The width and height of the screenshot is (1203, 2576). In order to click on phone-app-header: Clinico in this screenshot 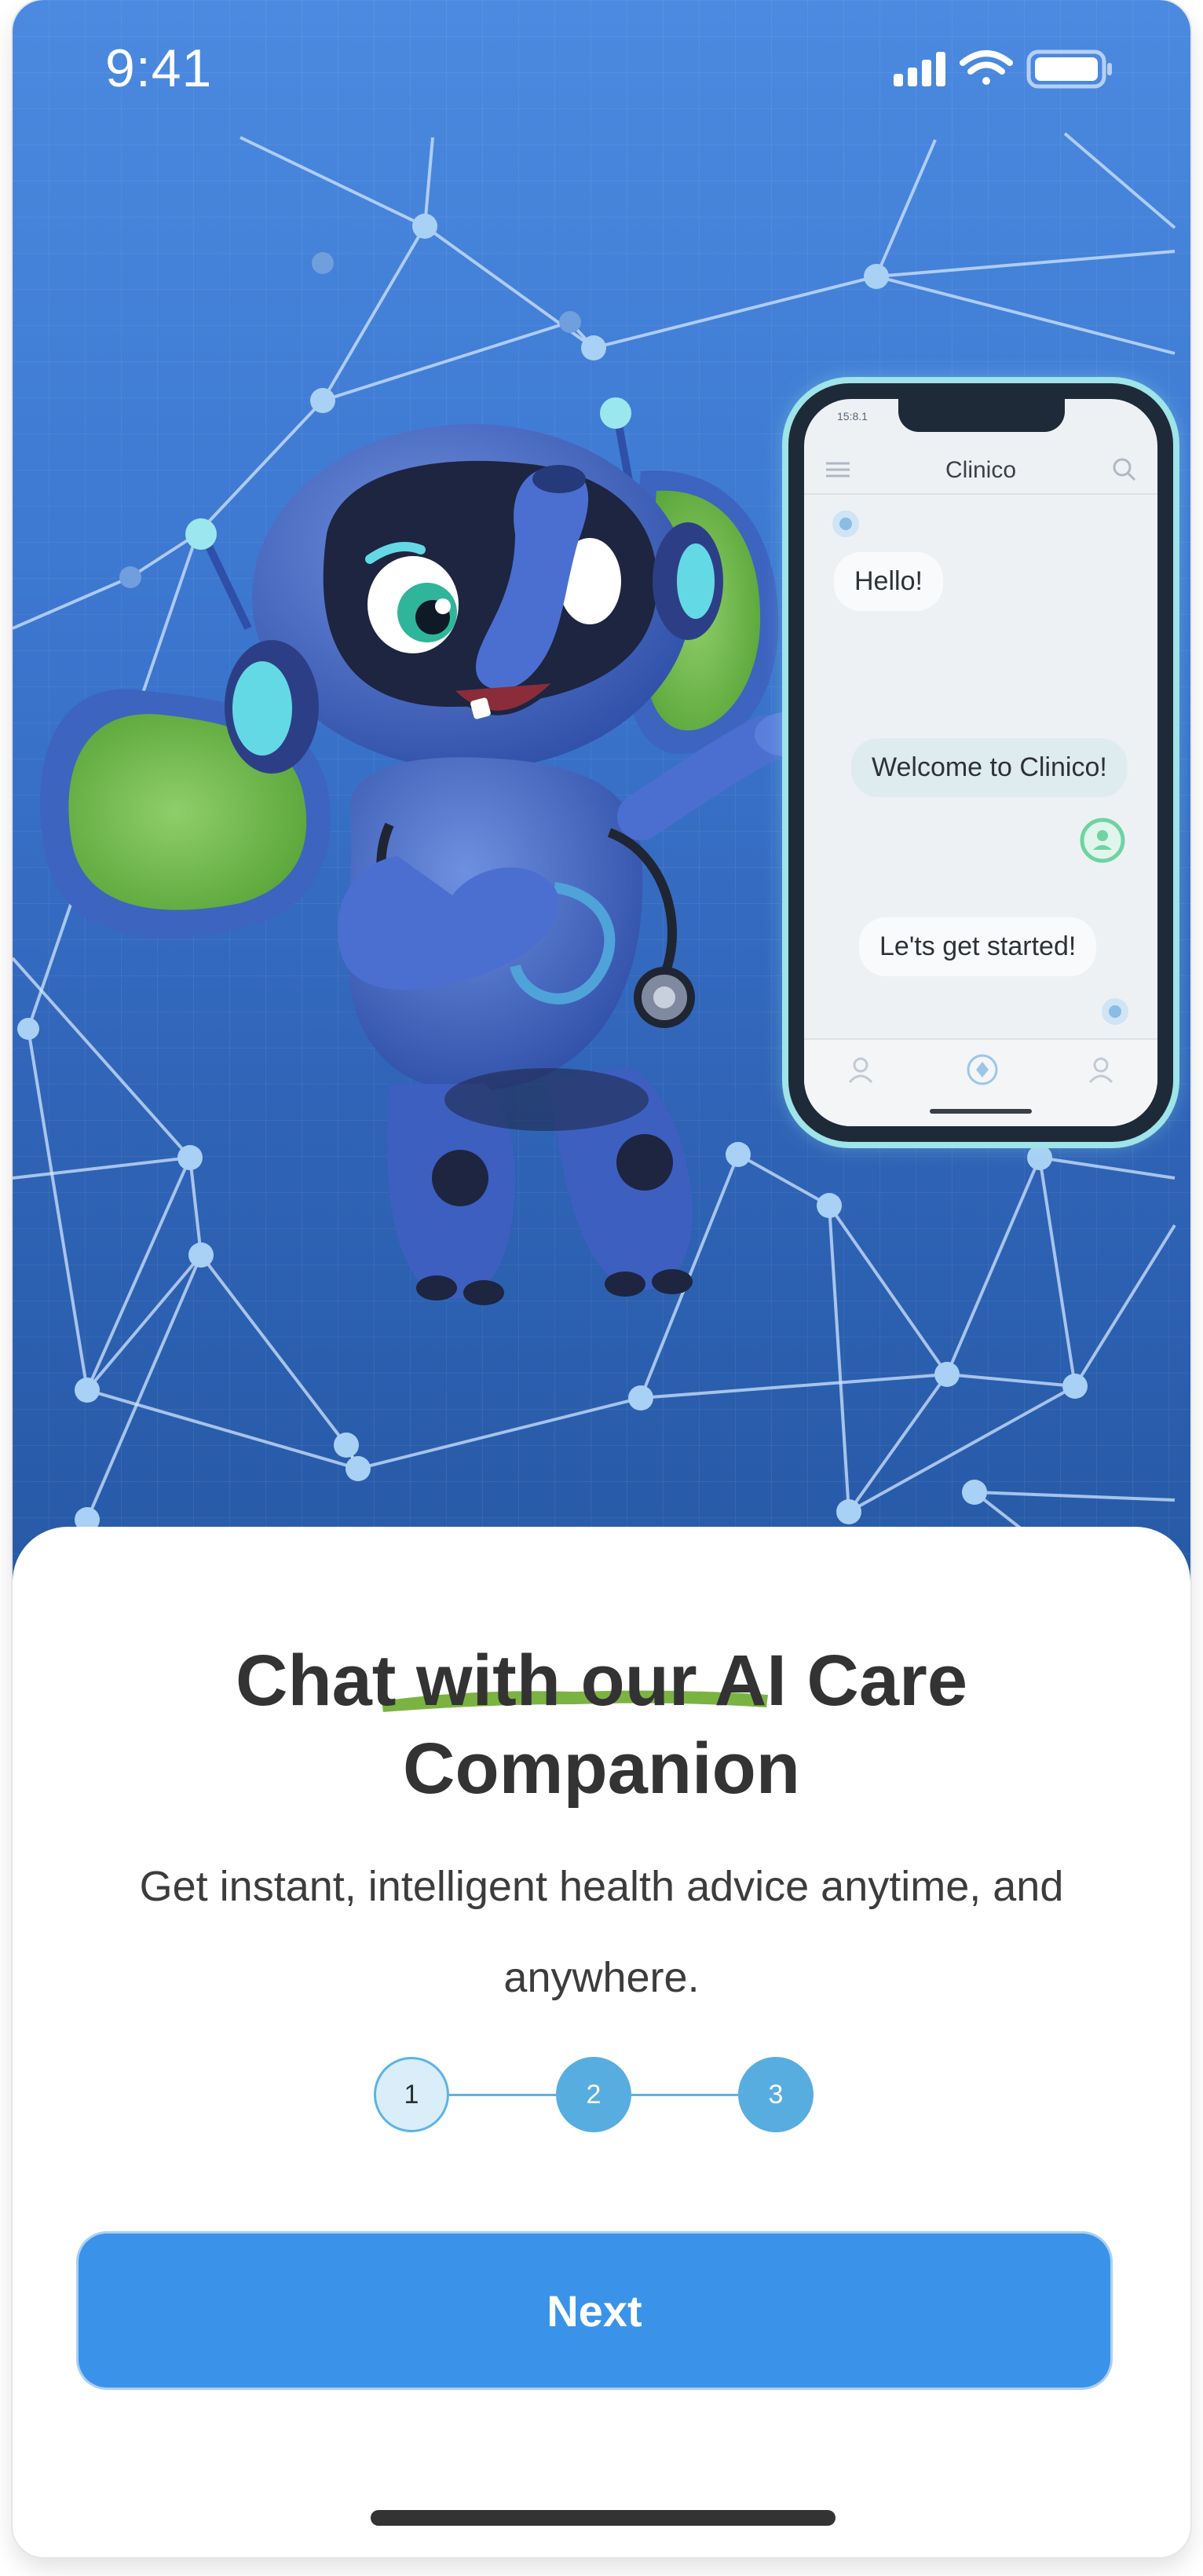, I will do `click(981, 469)`.